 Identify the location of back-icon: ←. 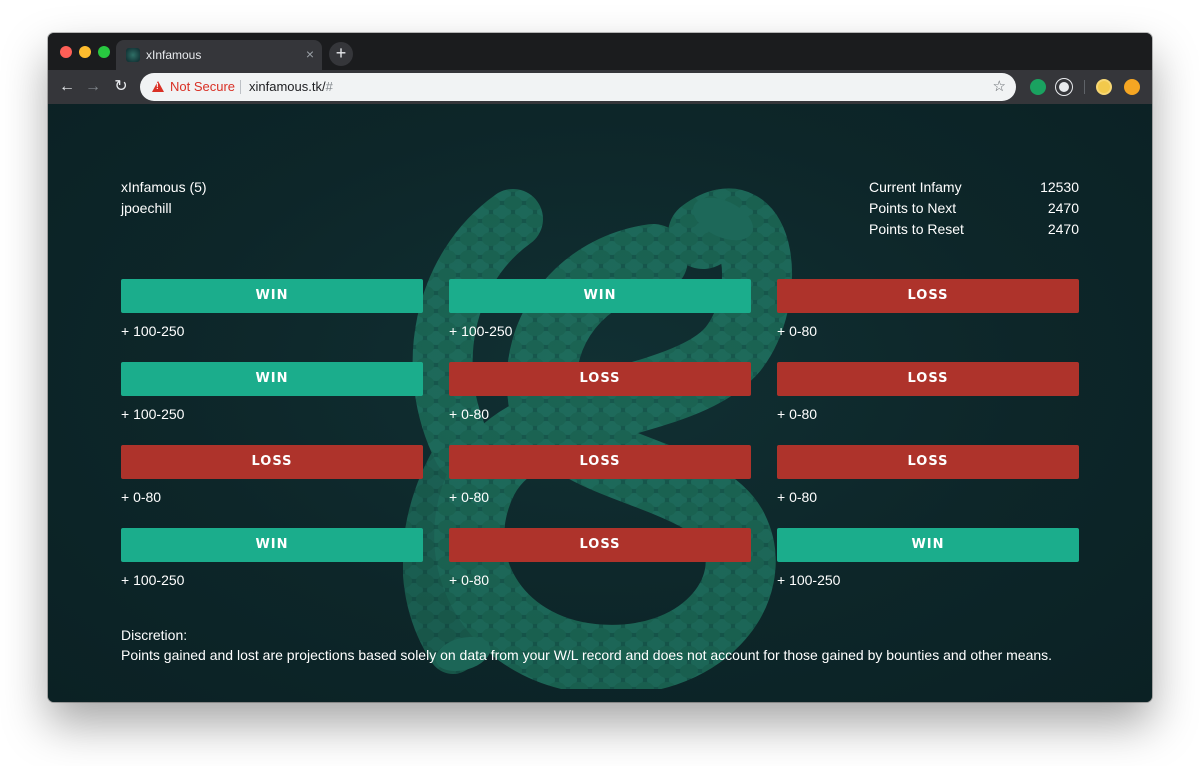
(67, 87).